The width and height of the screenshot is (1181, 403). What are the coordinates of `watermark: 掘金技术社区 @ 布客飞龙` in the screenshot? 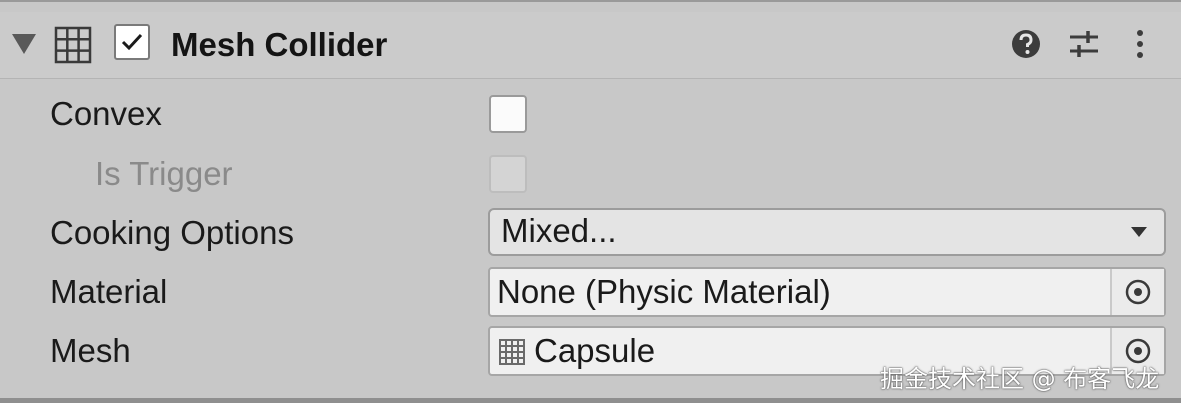 It's located at (1020, 379).